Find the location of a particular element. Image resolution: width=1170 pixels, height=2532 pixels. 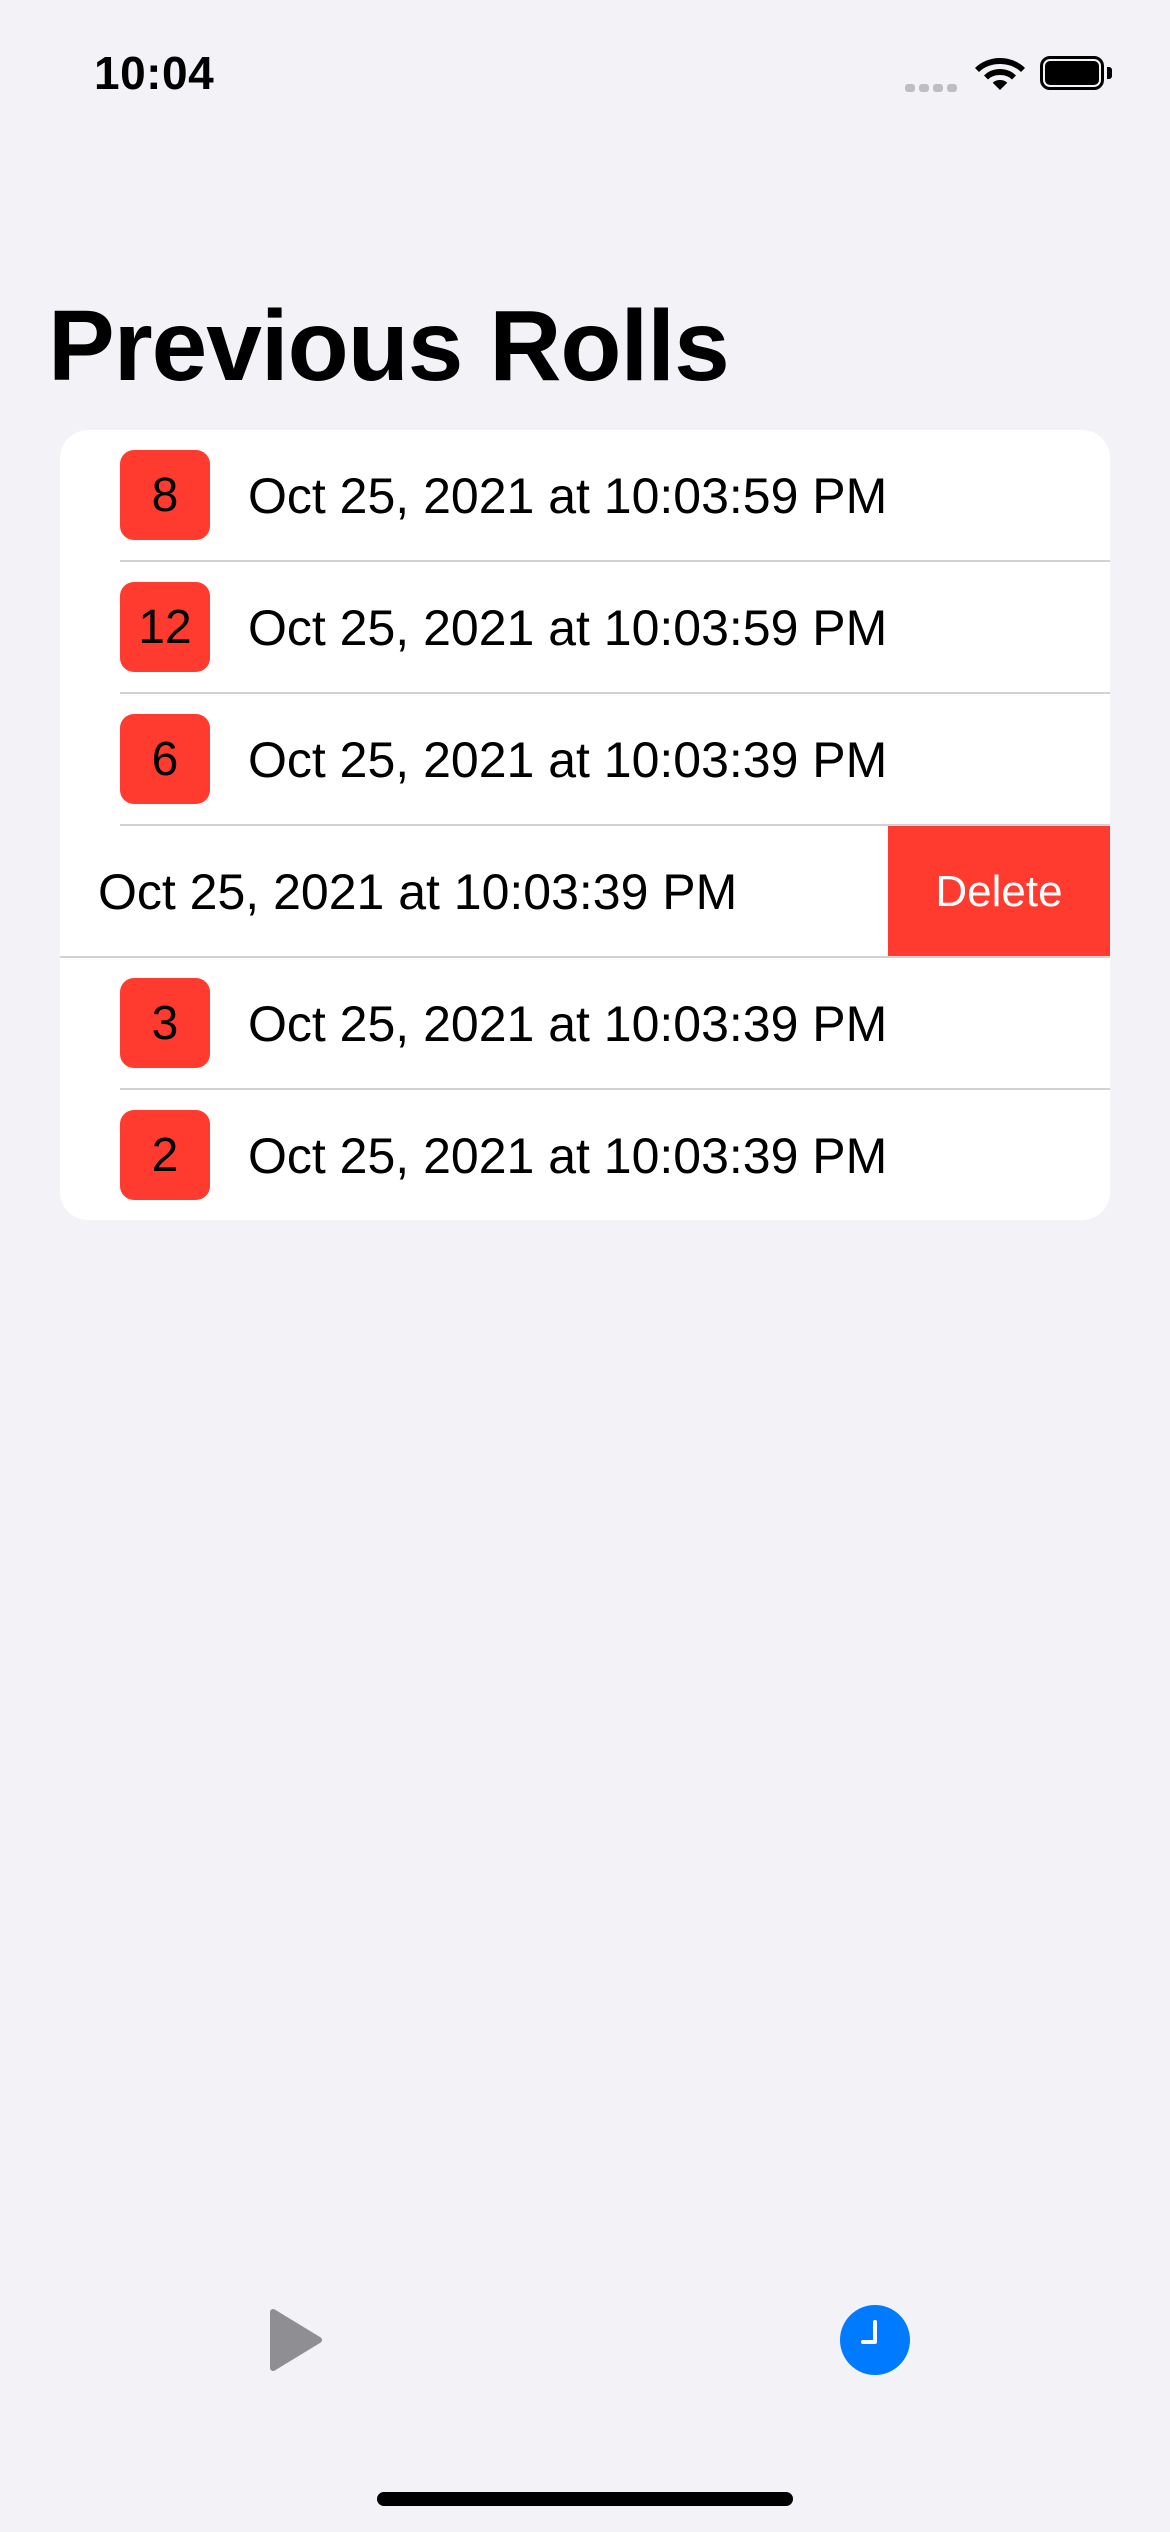

tab-roll is located at coordinates (295, 2340).